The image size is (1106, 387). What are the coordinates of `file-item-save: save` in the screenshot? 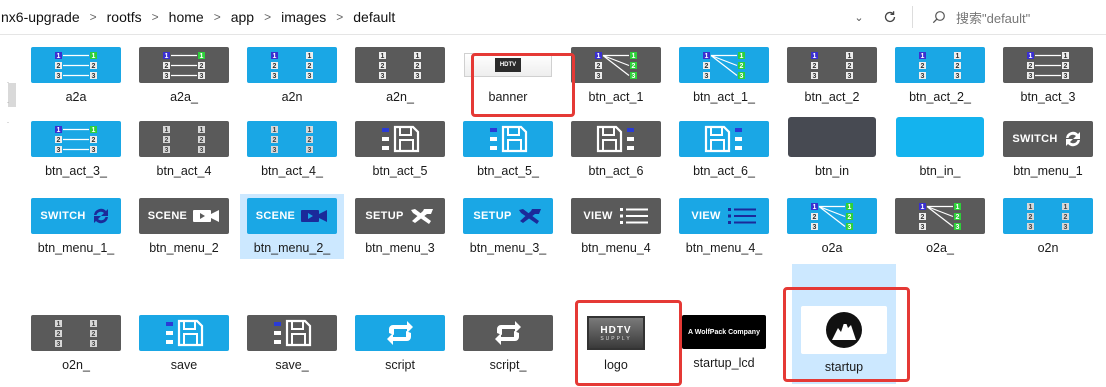 It's located at (184, 343).